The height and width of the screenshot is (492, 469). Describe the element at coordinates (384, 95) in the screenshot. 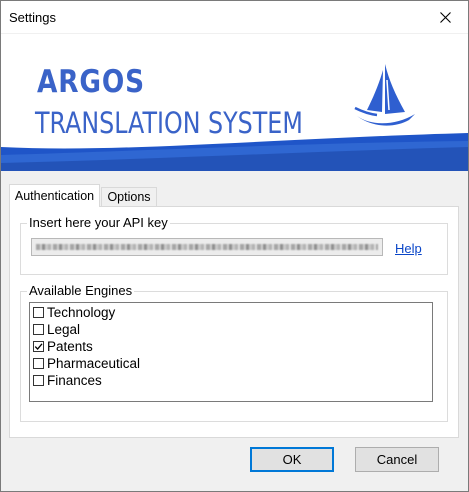

I see `sailboat-logo-icon` at that location.